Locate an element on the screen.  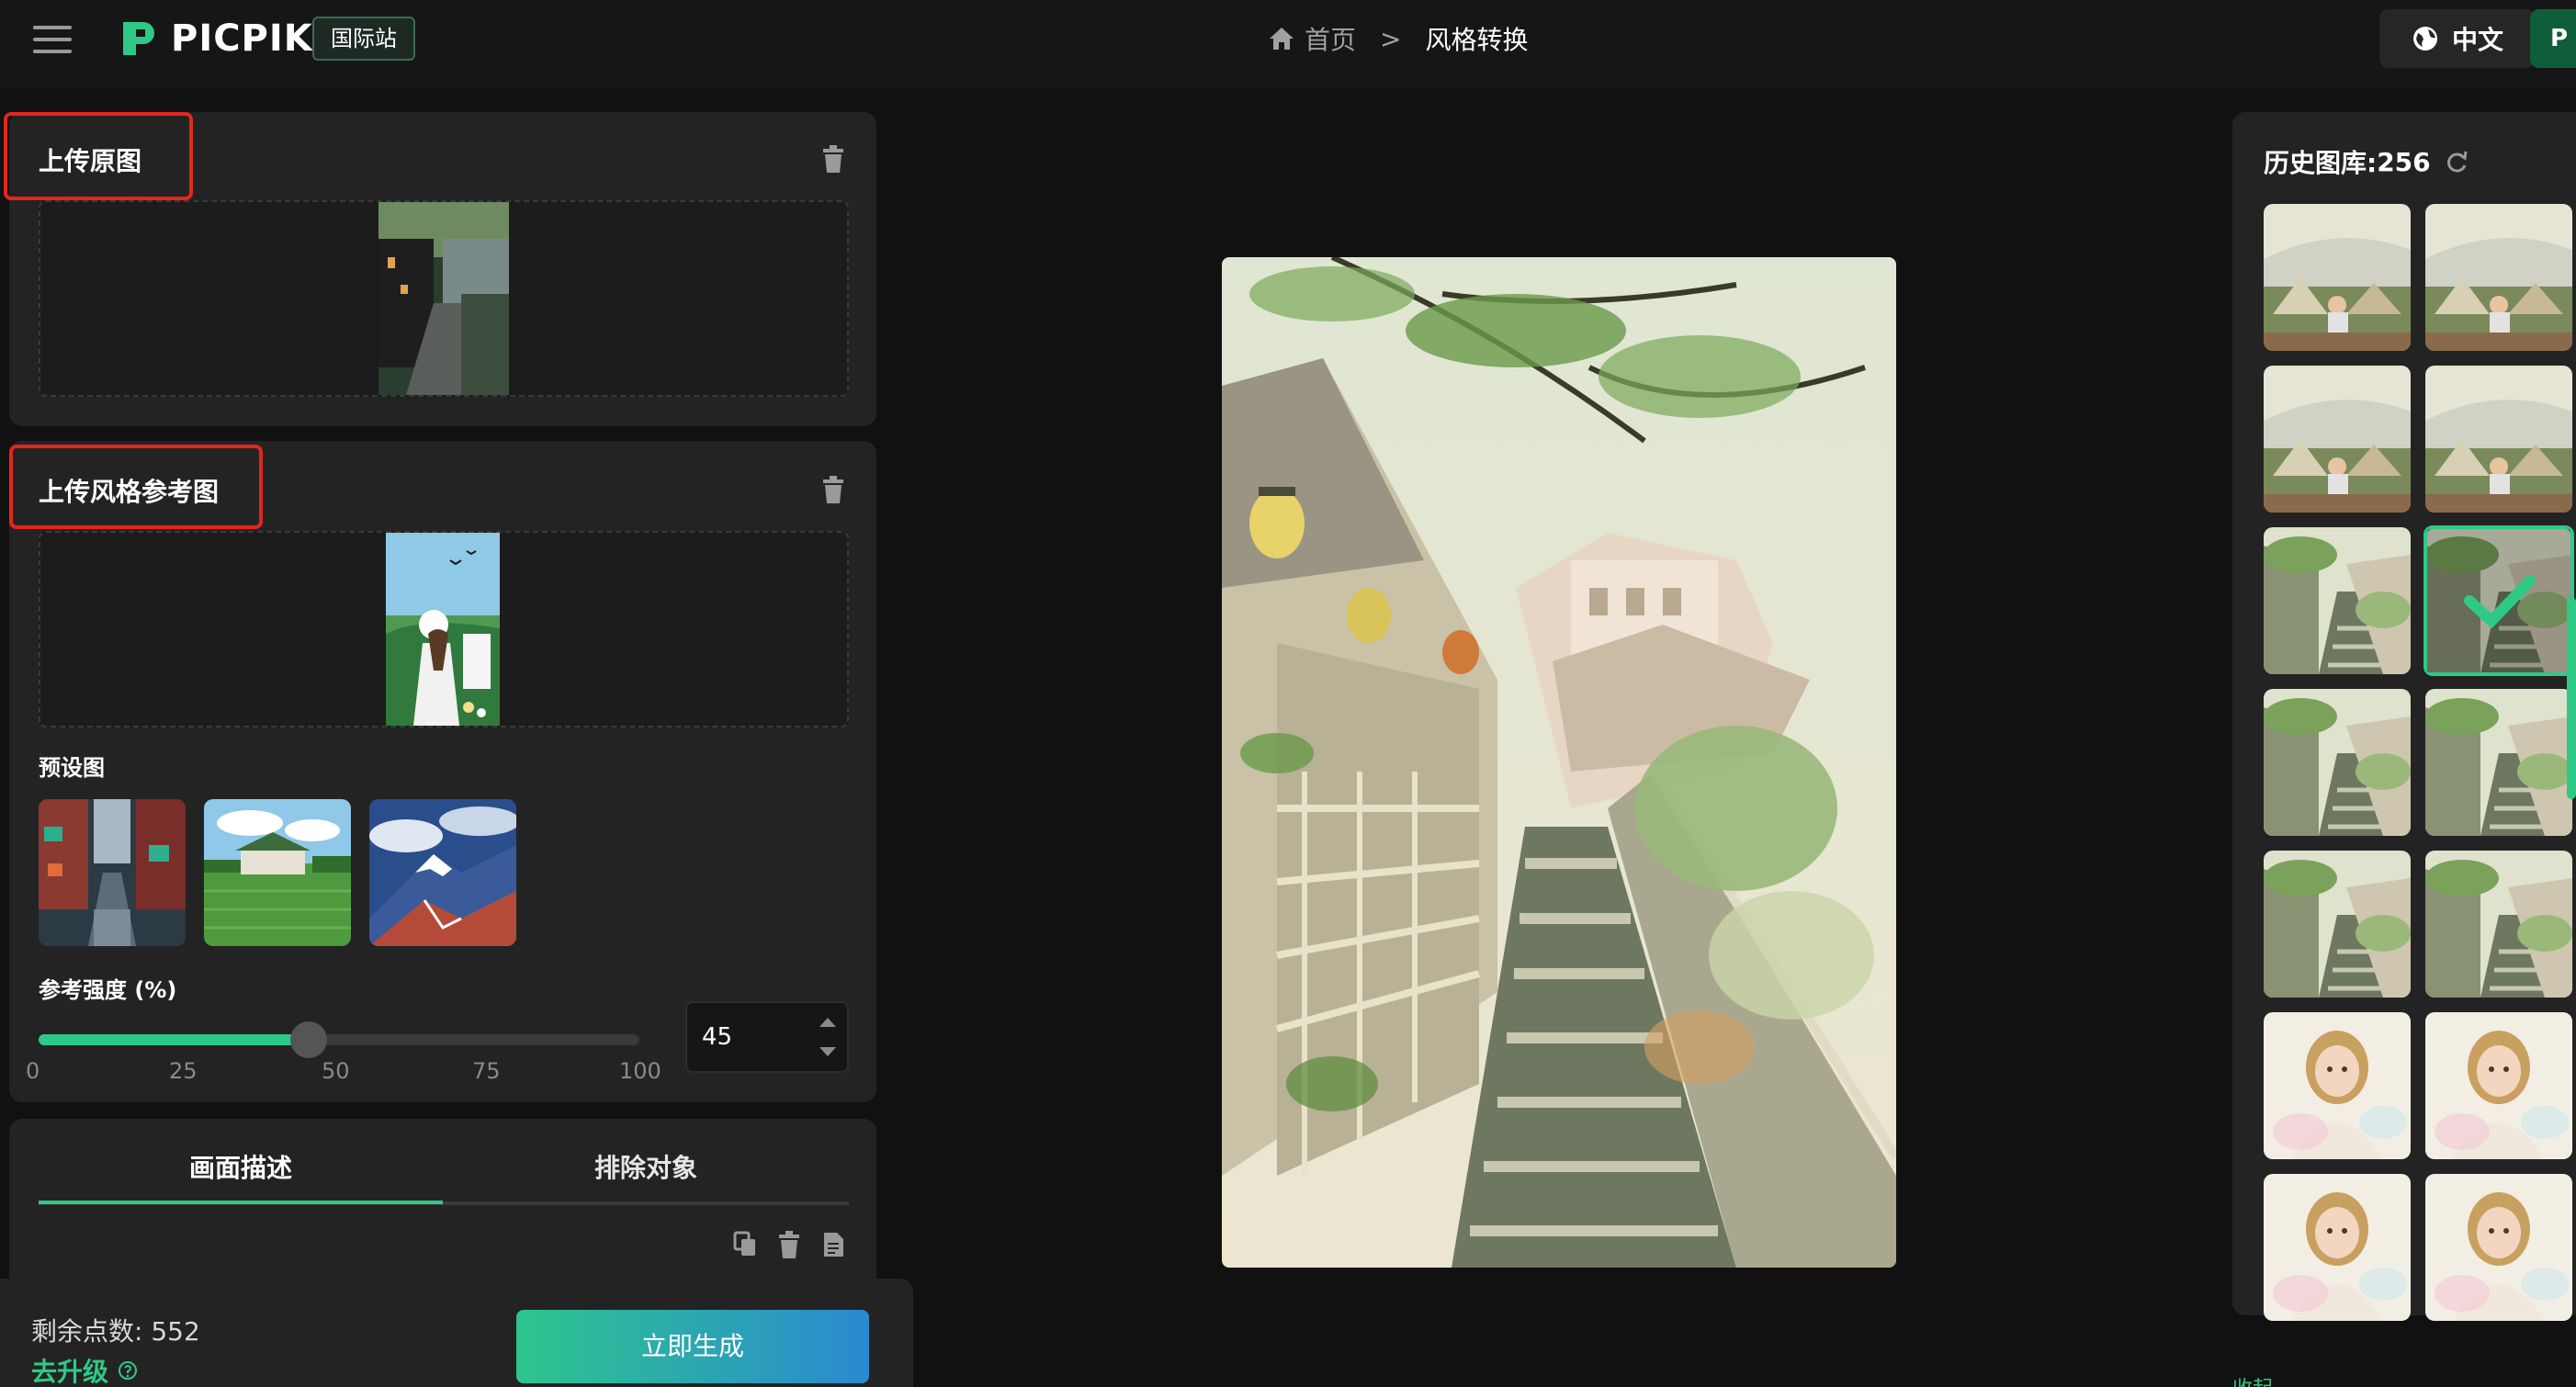
site-badge: 国际站 is located at coordinates (363, 39).